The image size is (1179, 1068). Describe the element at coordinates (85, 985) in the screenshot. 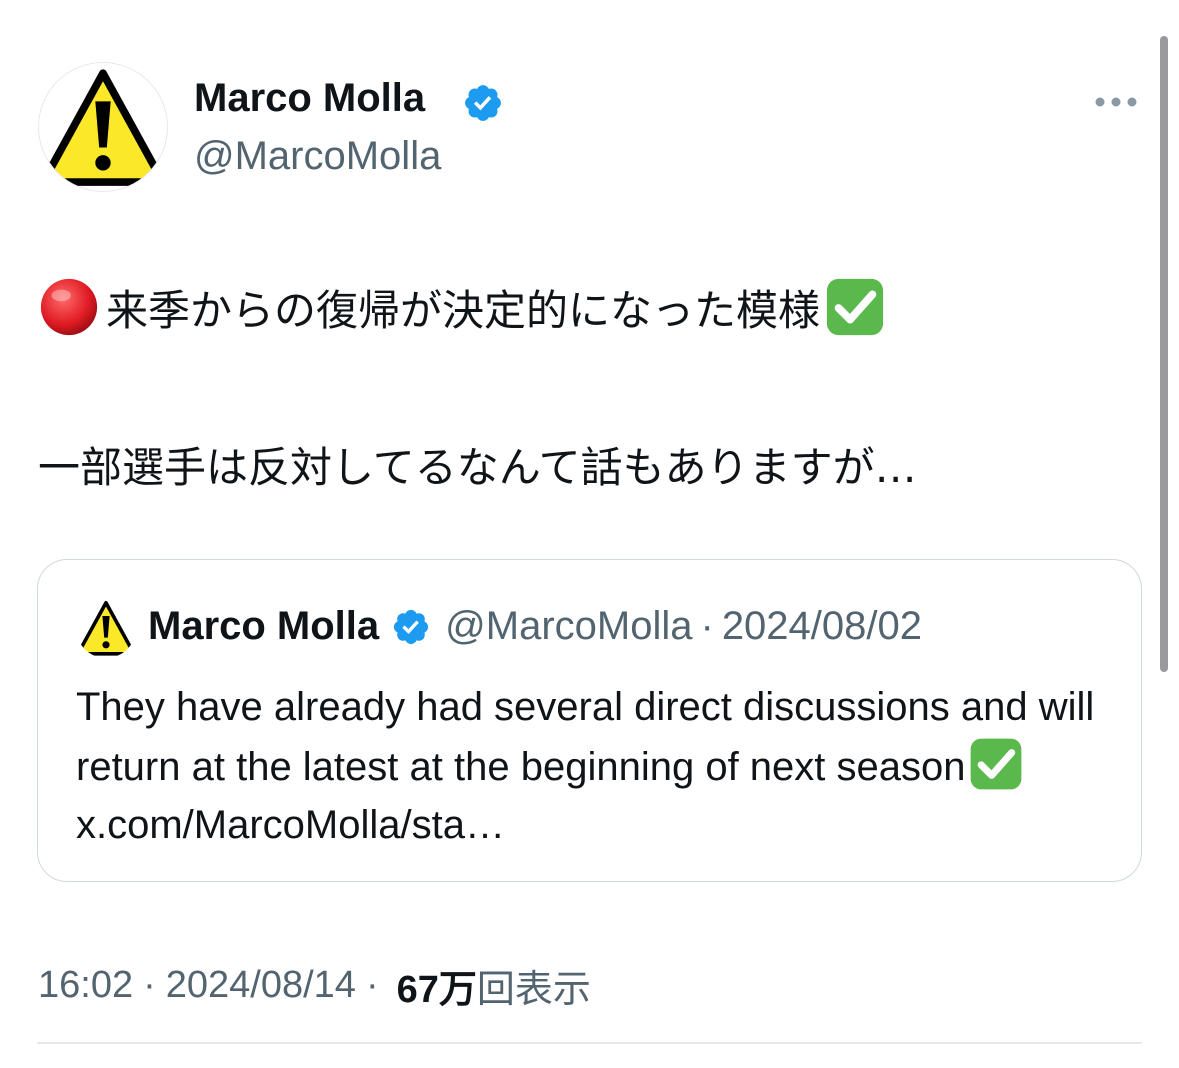

I see `tweet-time: 16:02` at that location.